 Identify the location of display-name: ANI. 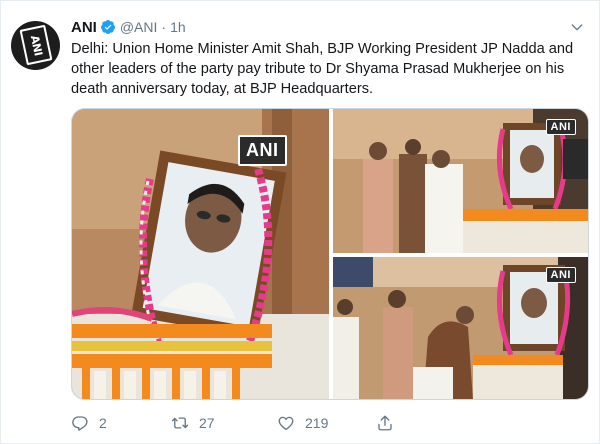
(84, 27).